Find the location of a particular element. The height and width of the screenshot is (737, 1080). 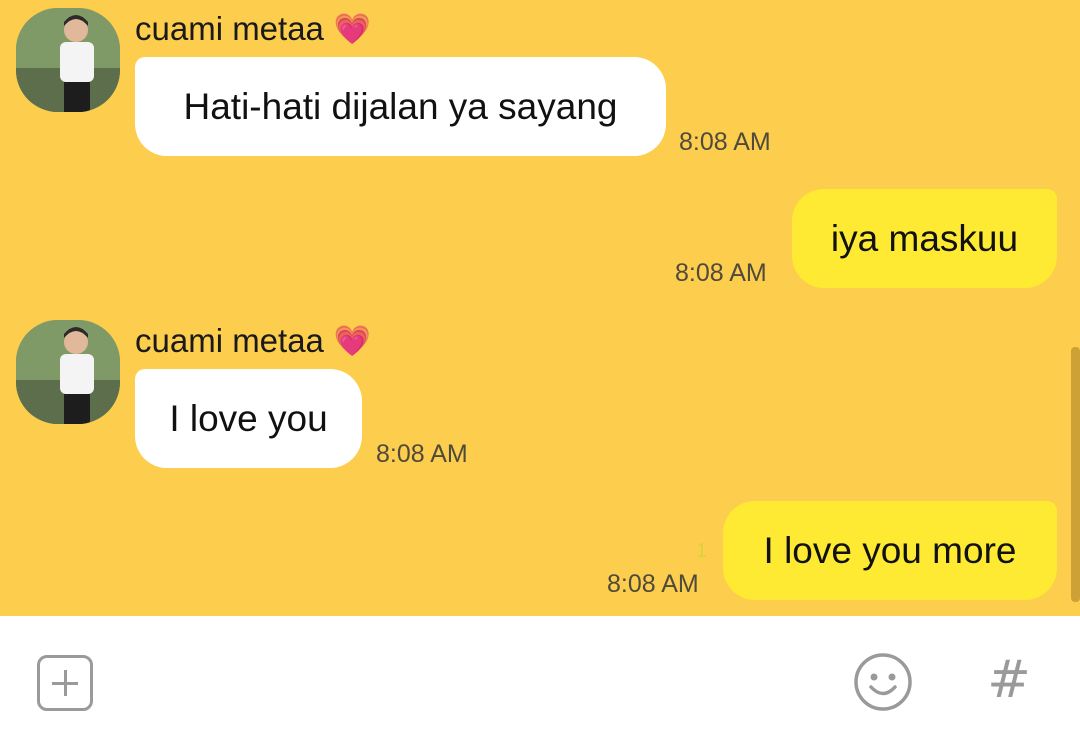

message-text: Hati-hati dijalan ya sayang is located at coordinates (400, 106).